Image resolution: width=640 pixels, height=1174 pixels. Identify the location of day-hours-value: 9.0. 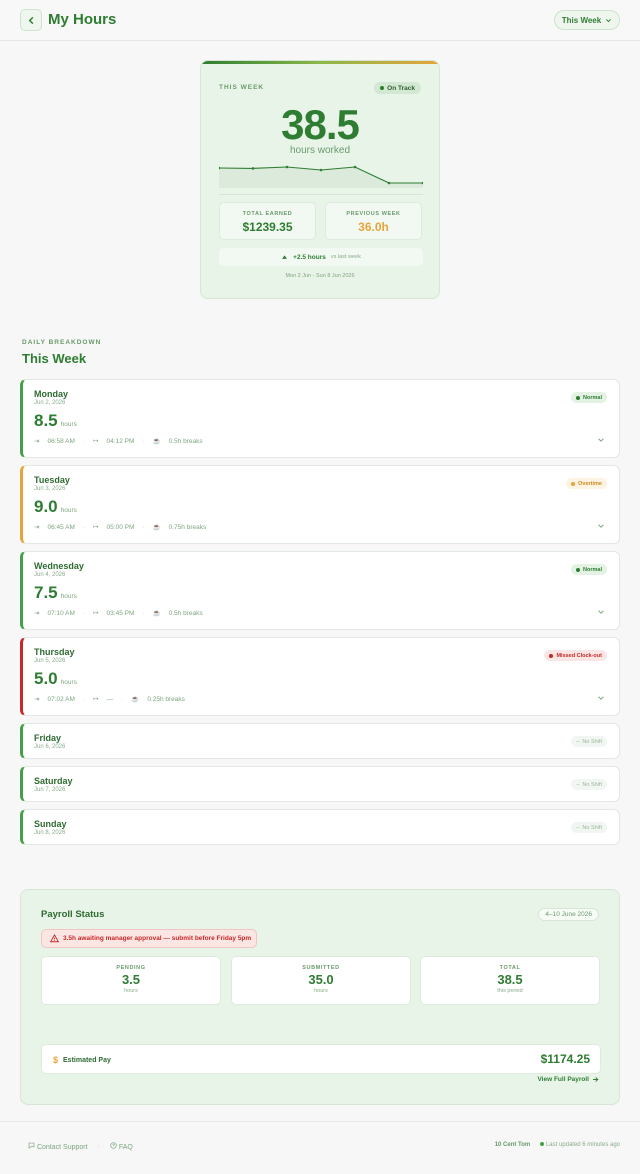
(46, 506).